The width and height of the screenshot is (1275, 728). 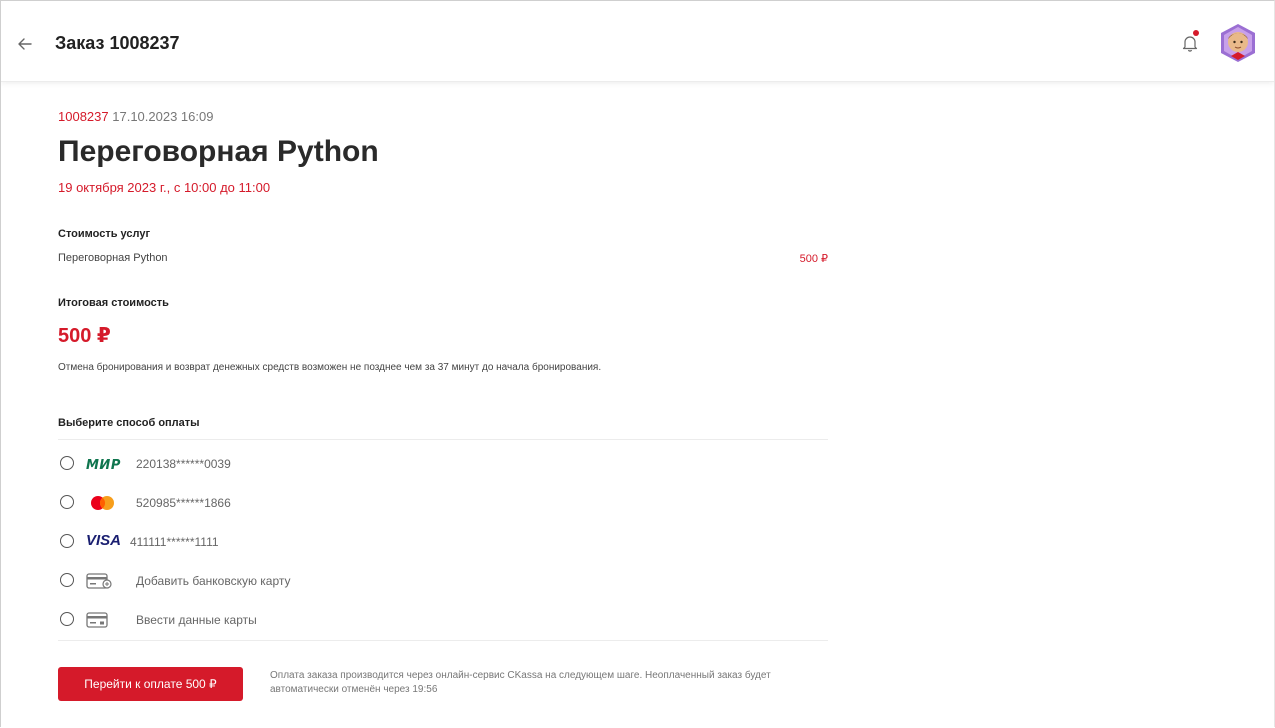 I want to click on mastercard-logo, so click(x=102, y=503).